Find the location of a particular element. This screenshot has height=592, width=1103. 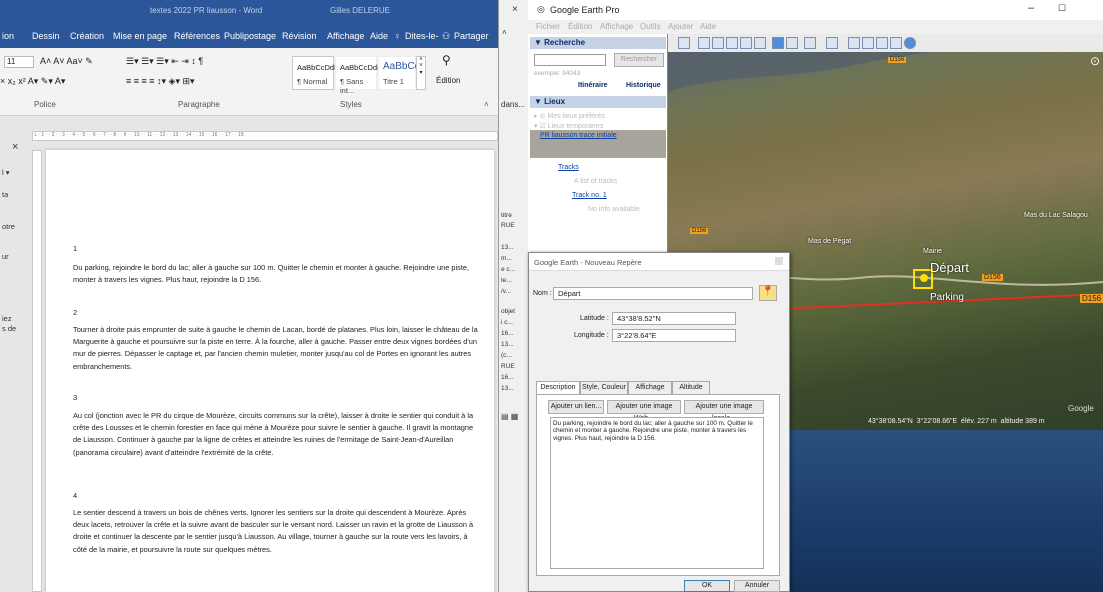

place-tracks: Tracks is located at coordinates (568, 167).